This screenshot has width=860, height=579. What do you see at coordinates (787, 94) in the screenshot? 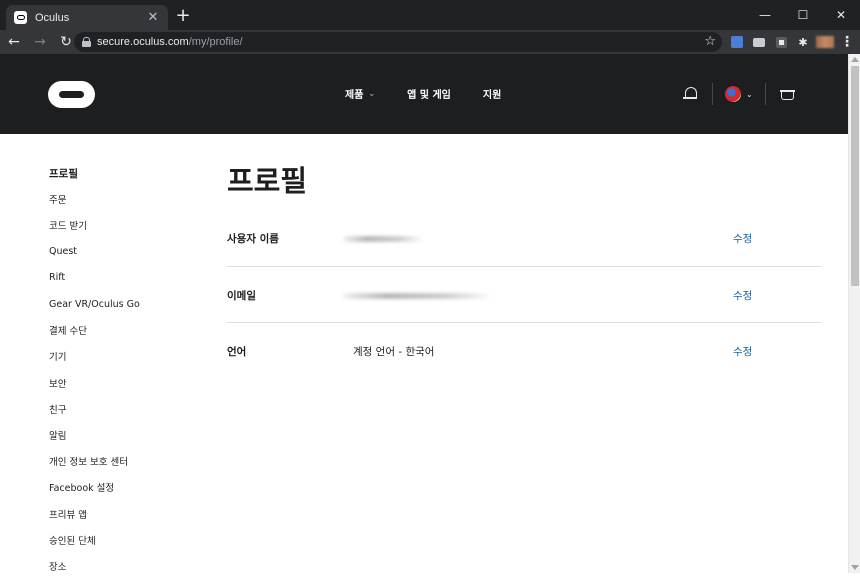
I see `cart-icon` at bounding box center [787, 94].